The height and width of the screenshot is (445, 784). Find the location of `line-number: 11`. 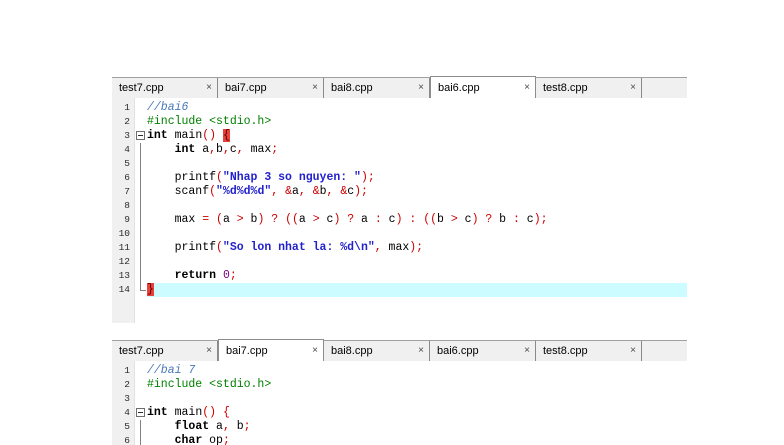

line-number: 11 is located at coordinates (124, 247).